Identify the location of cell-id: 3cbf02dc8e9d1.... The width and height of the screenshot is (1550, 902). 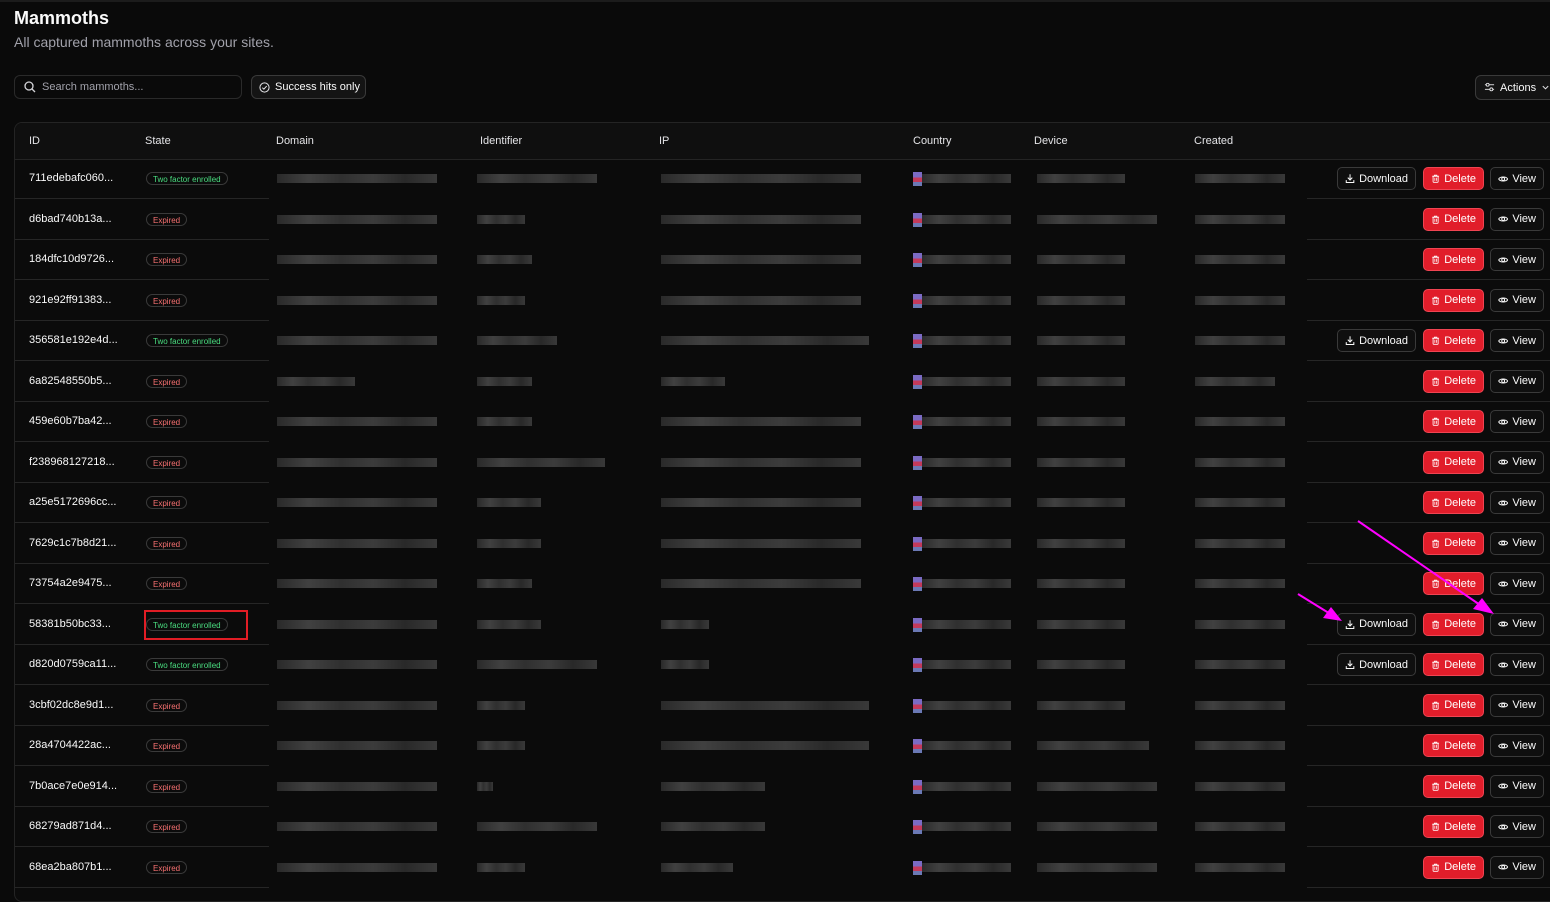
(71, 704).